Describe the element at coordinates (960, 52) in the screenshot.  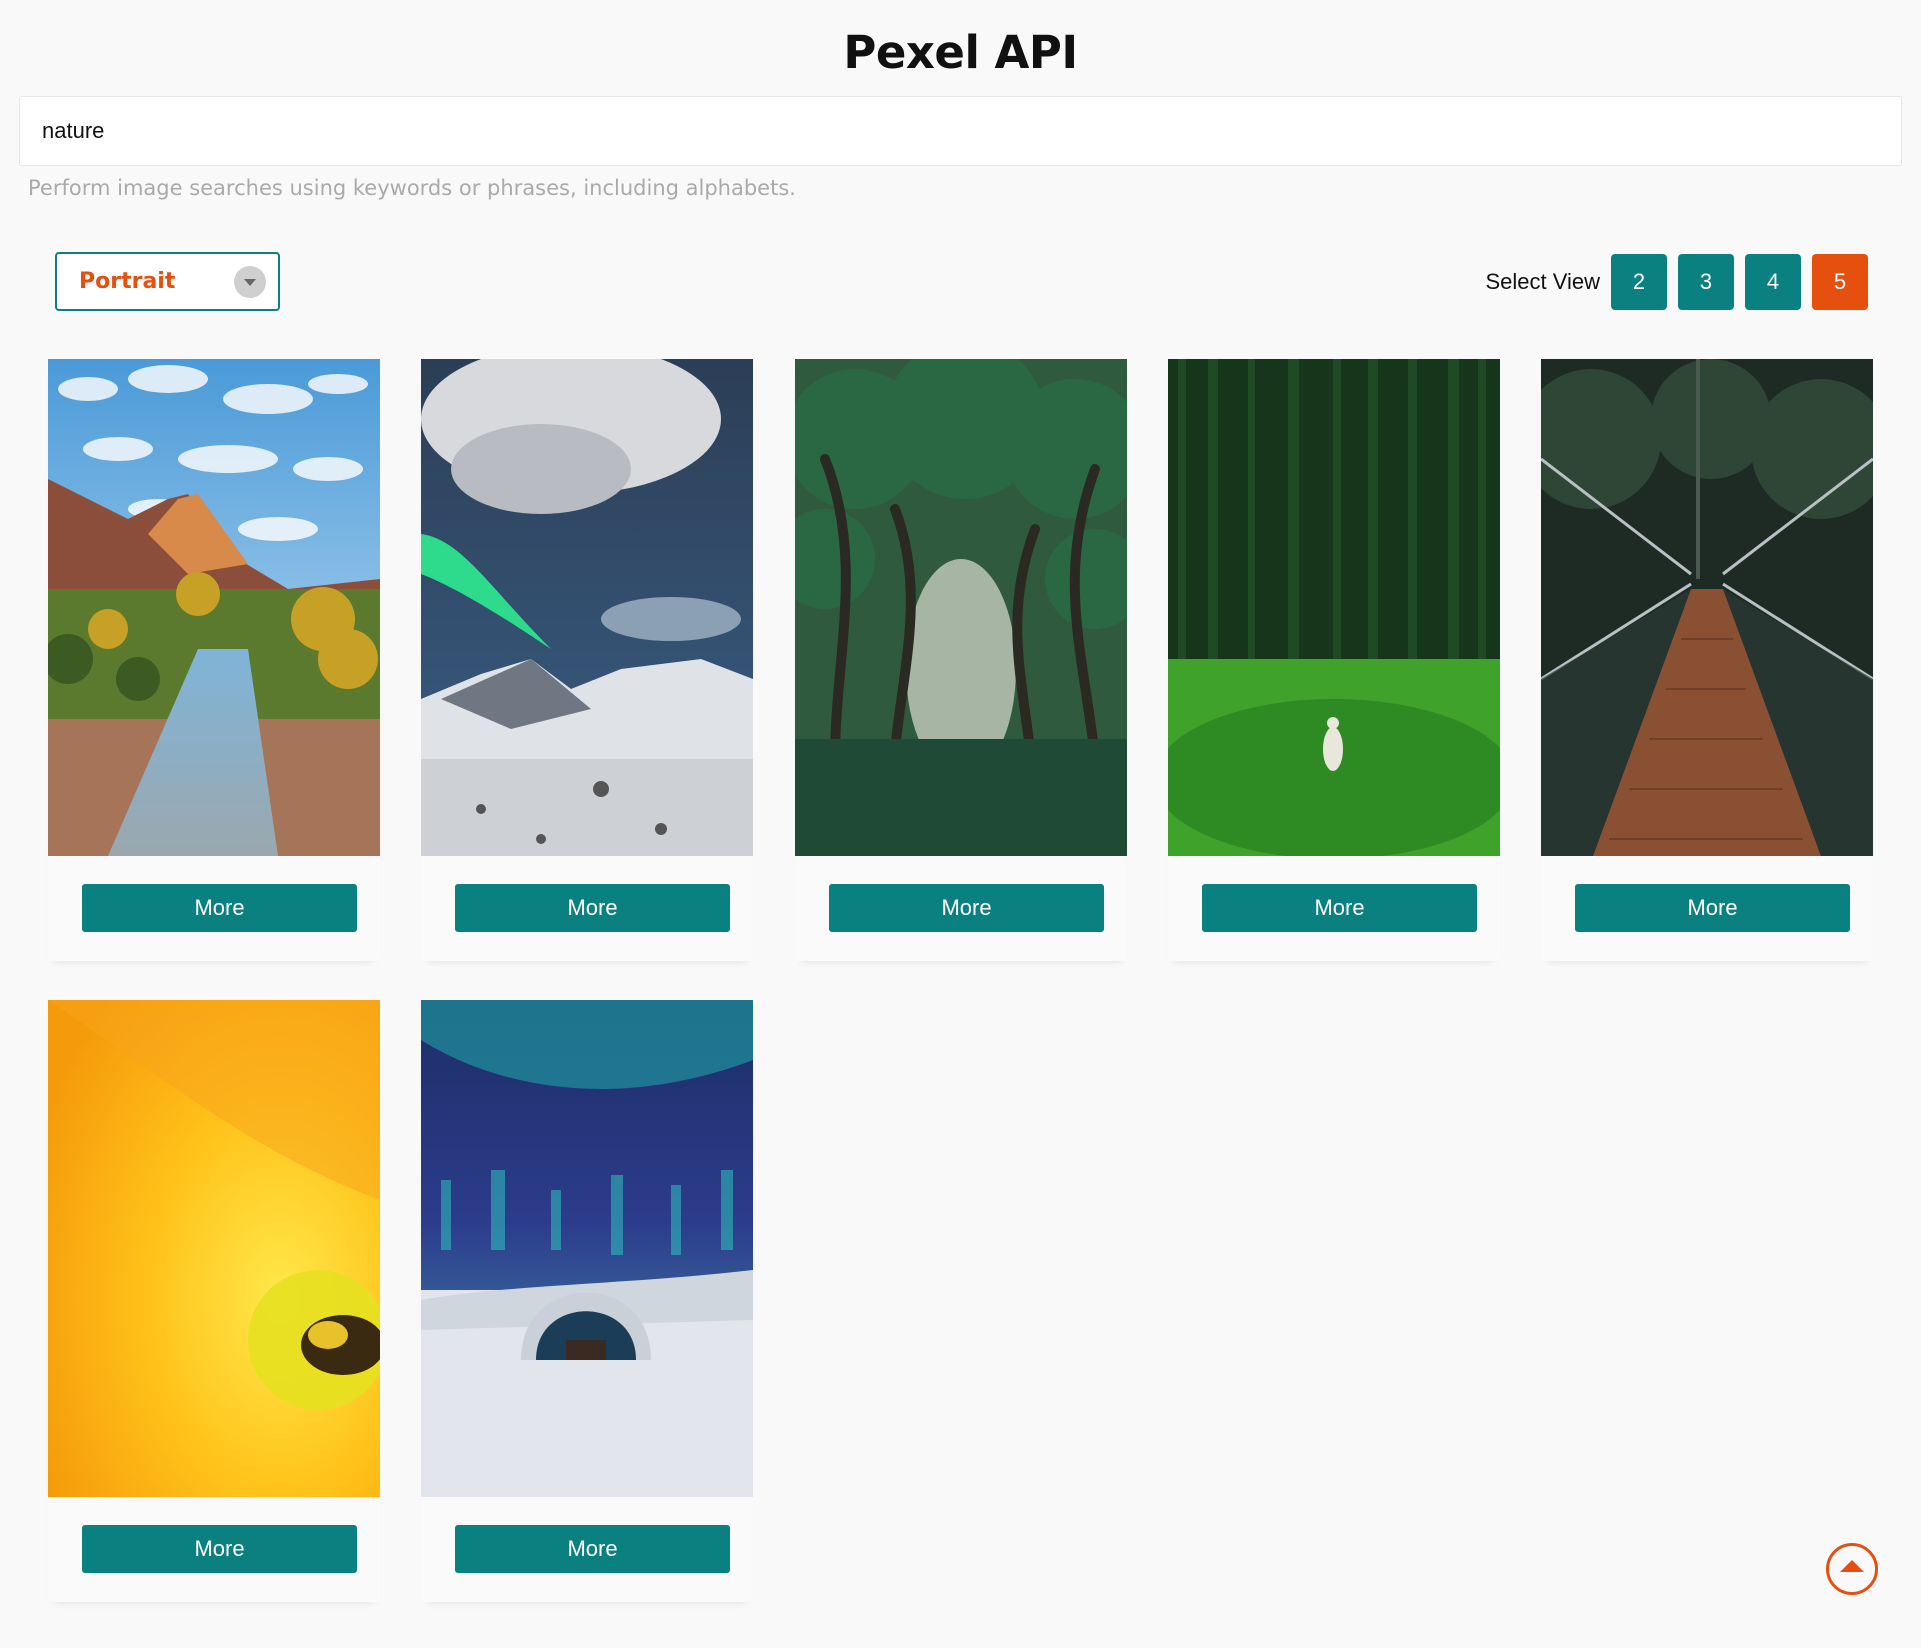
I see `page-title: Pexel API` at that location.